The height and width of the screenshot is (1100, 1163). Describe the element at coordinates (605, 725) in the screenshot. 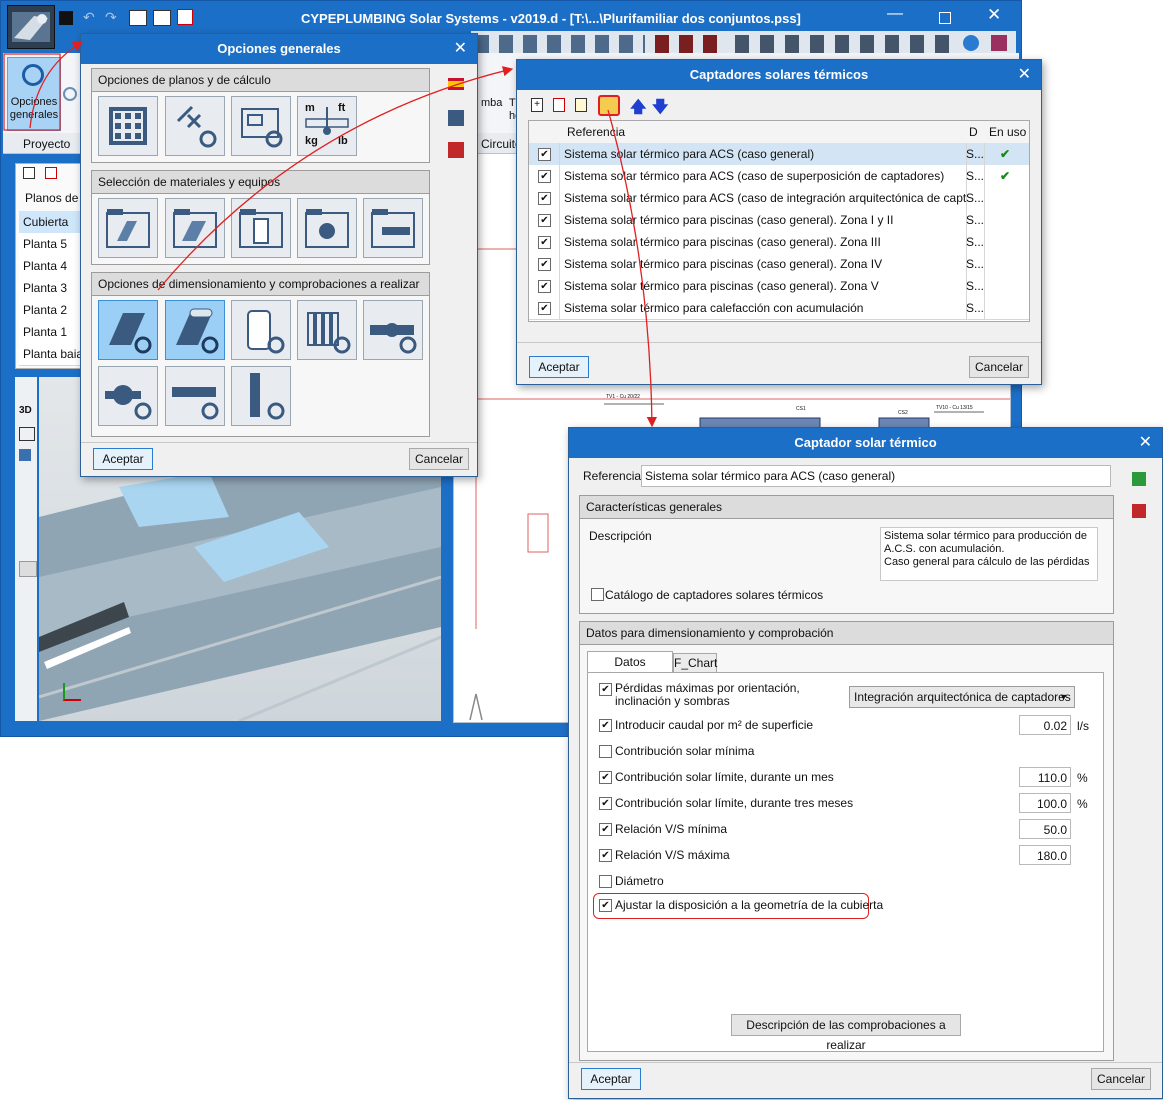

I see `caudal-checkbox: ✔` at that location.